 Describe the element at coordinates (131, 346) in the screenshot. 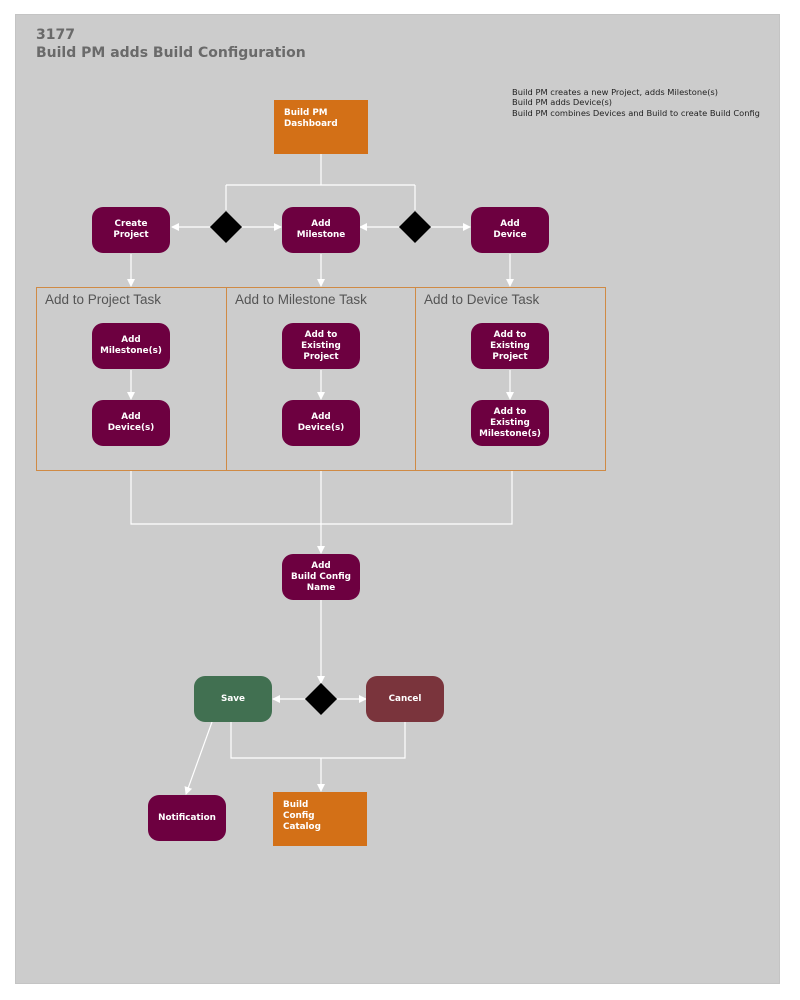

I see `add-milestones-node: Add Milestone(s)` at that location.